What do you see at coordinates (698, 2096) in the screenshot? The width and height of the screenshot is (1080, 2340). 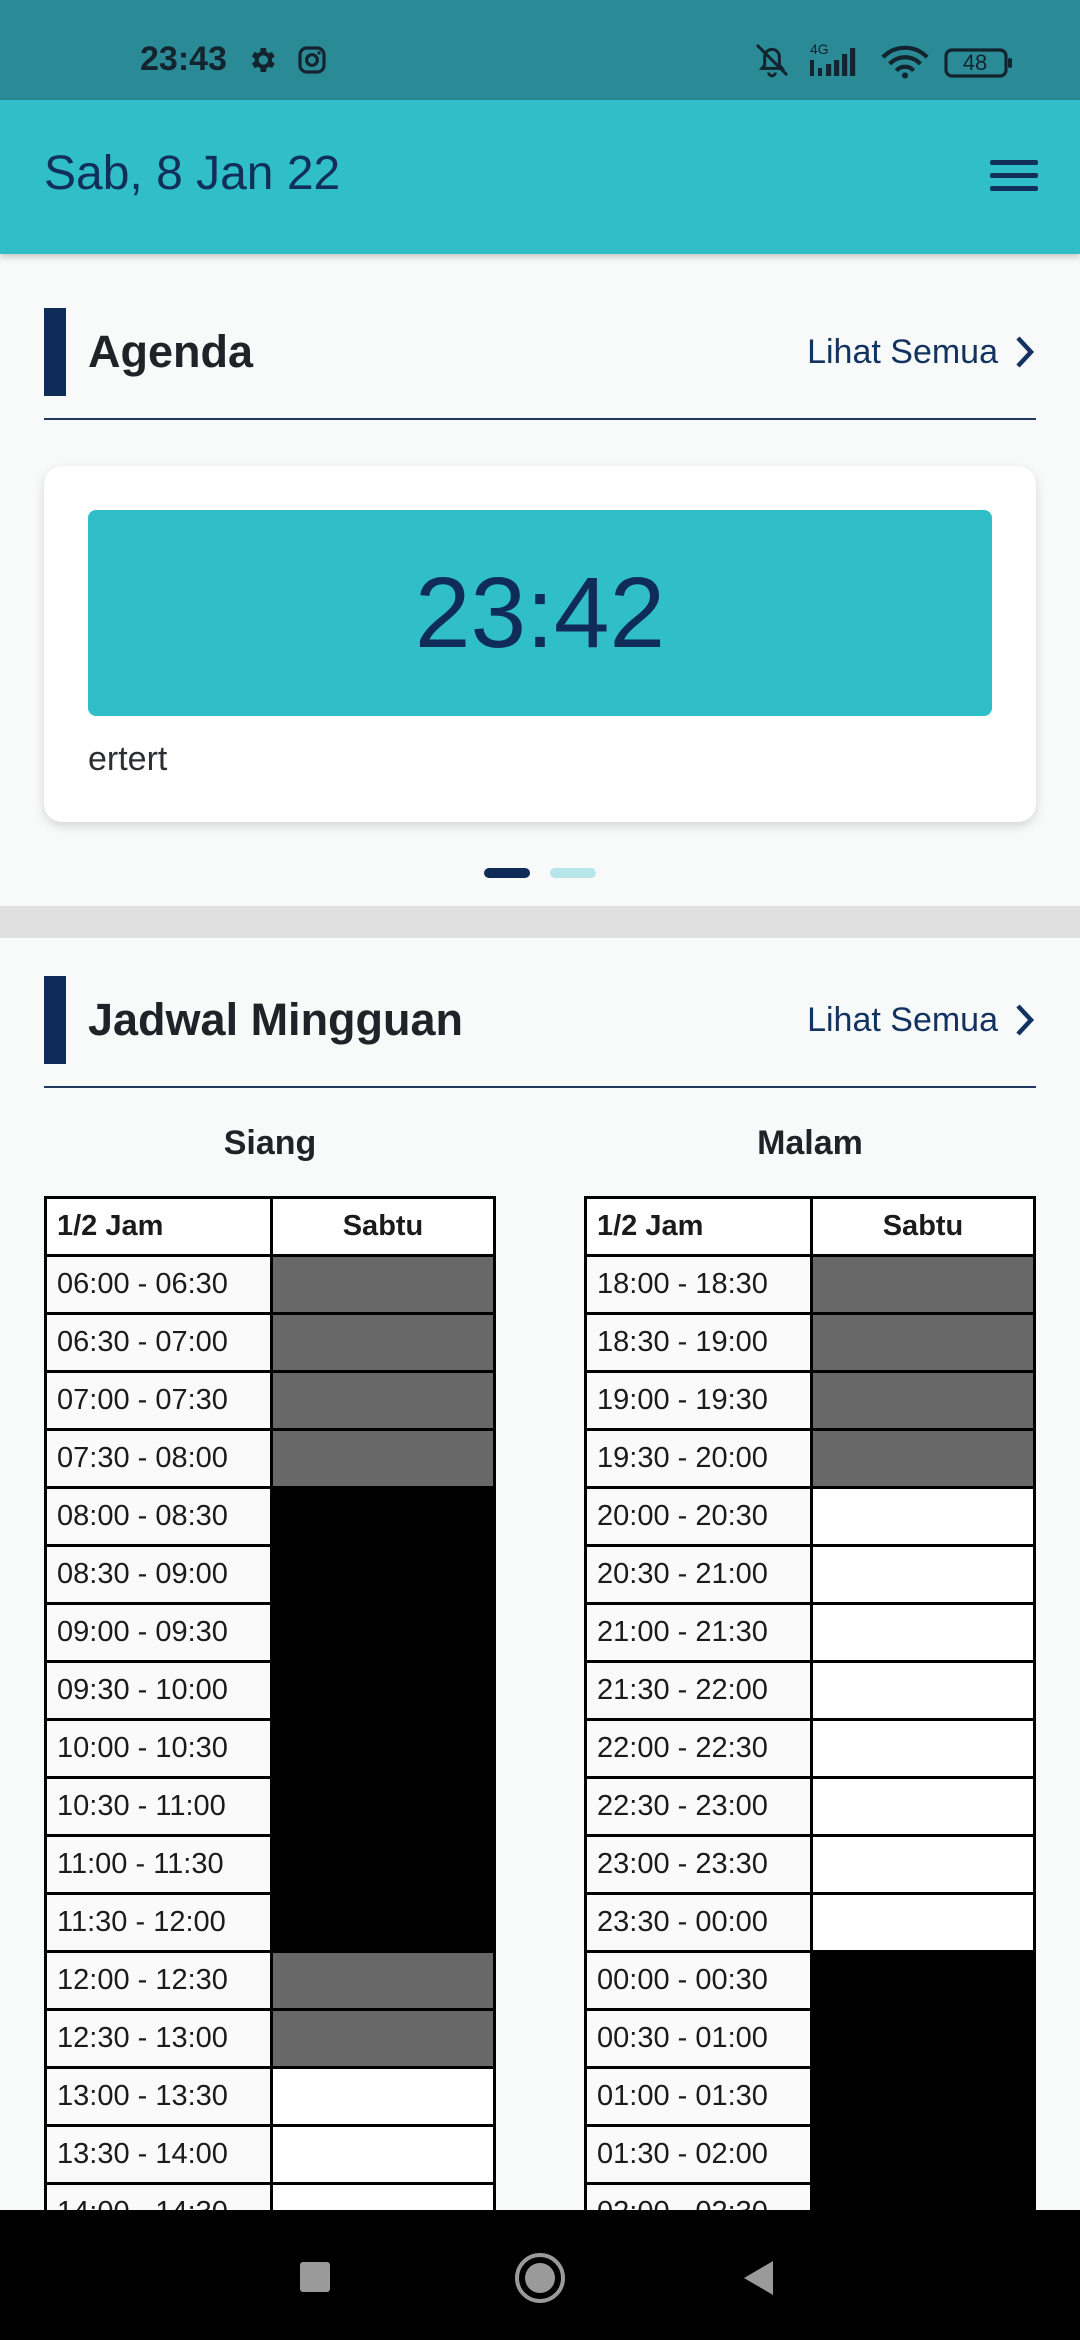 I see `time-slot-cell: 01:00 - 01:30` at bounding box center [698, 2096].